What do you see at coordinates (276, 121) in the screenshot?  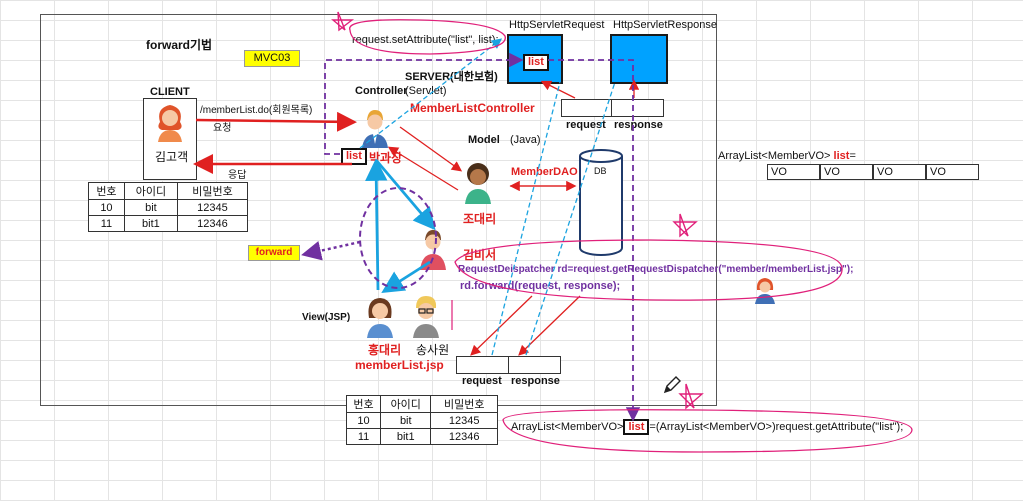 I see `request-arrow` at bounding box center [276, 121].